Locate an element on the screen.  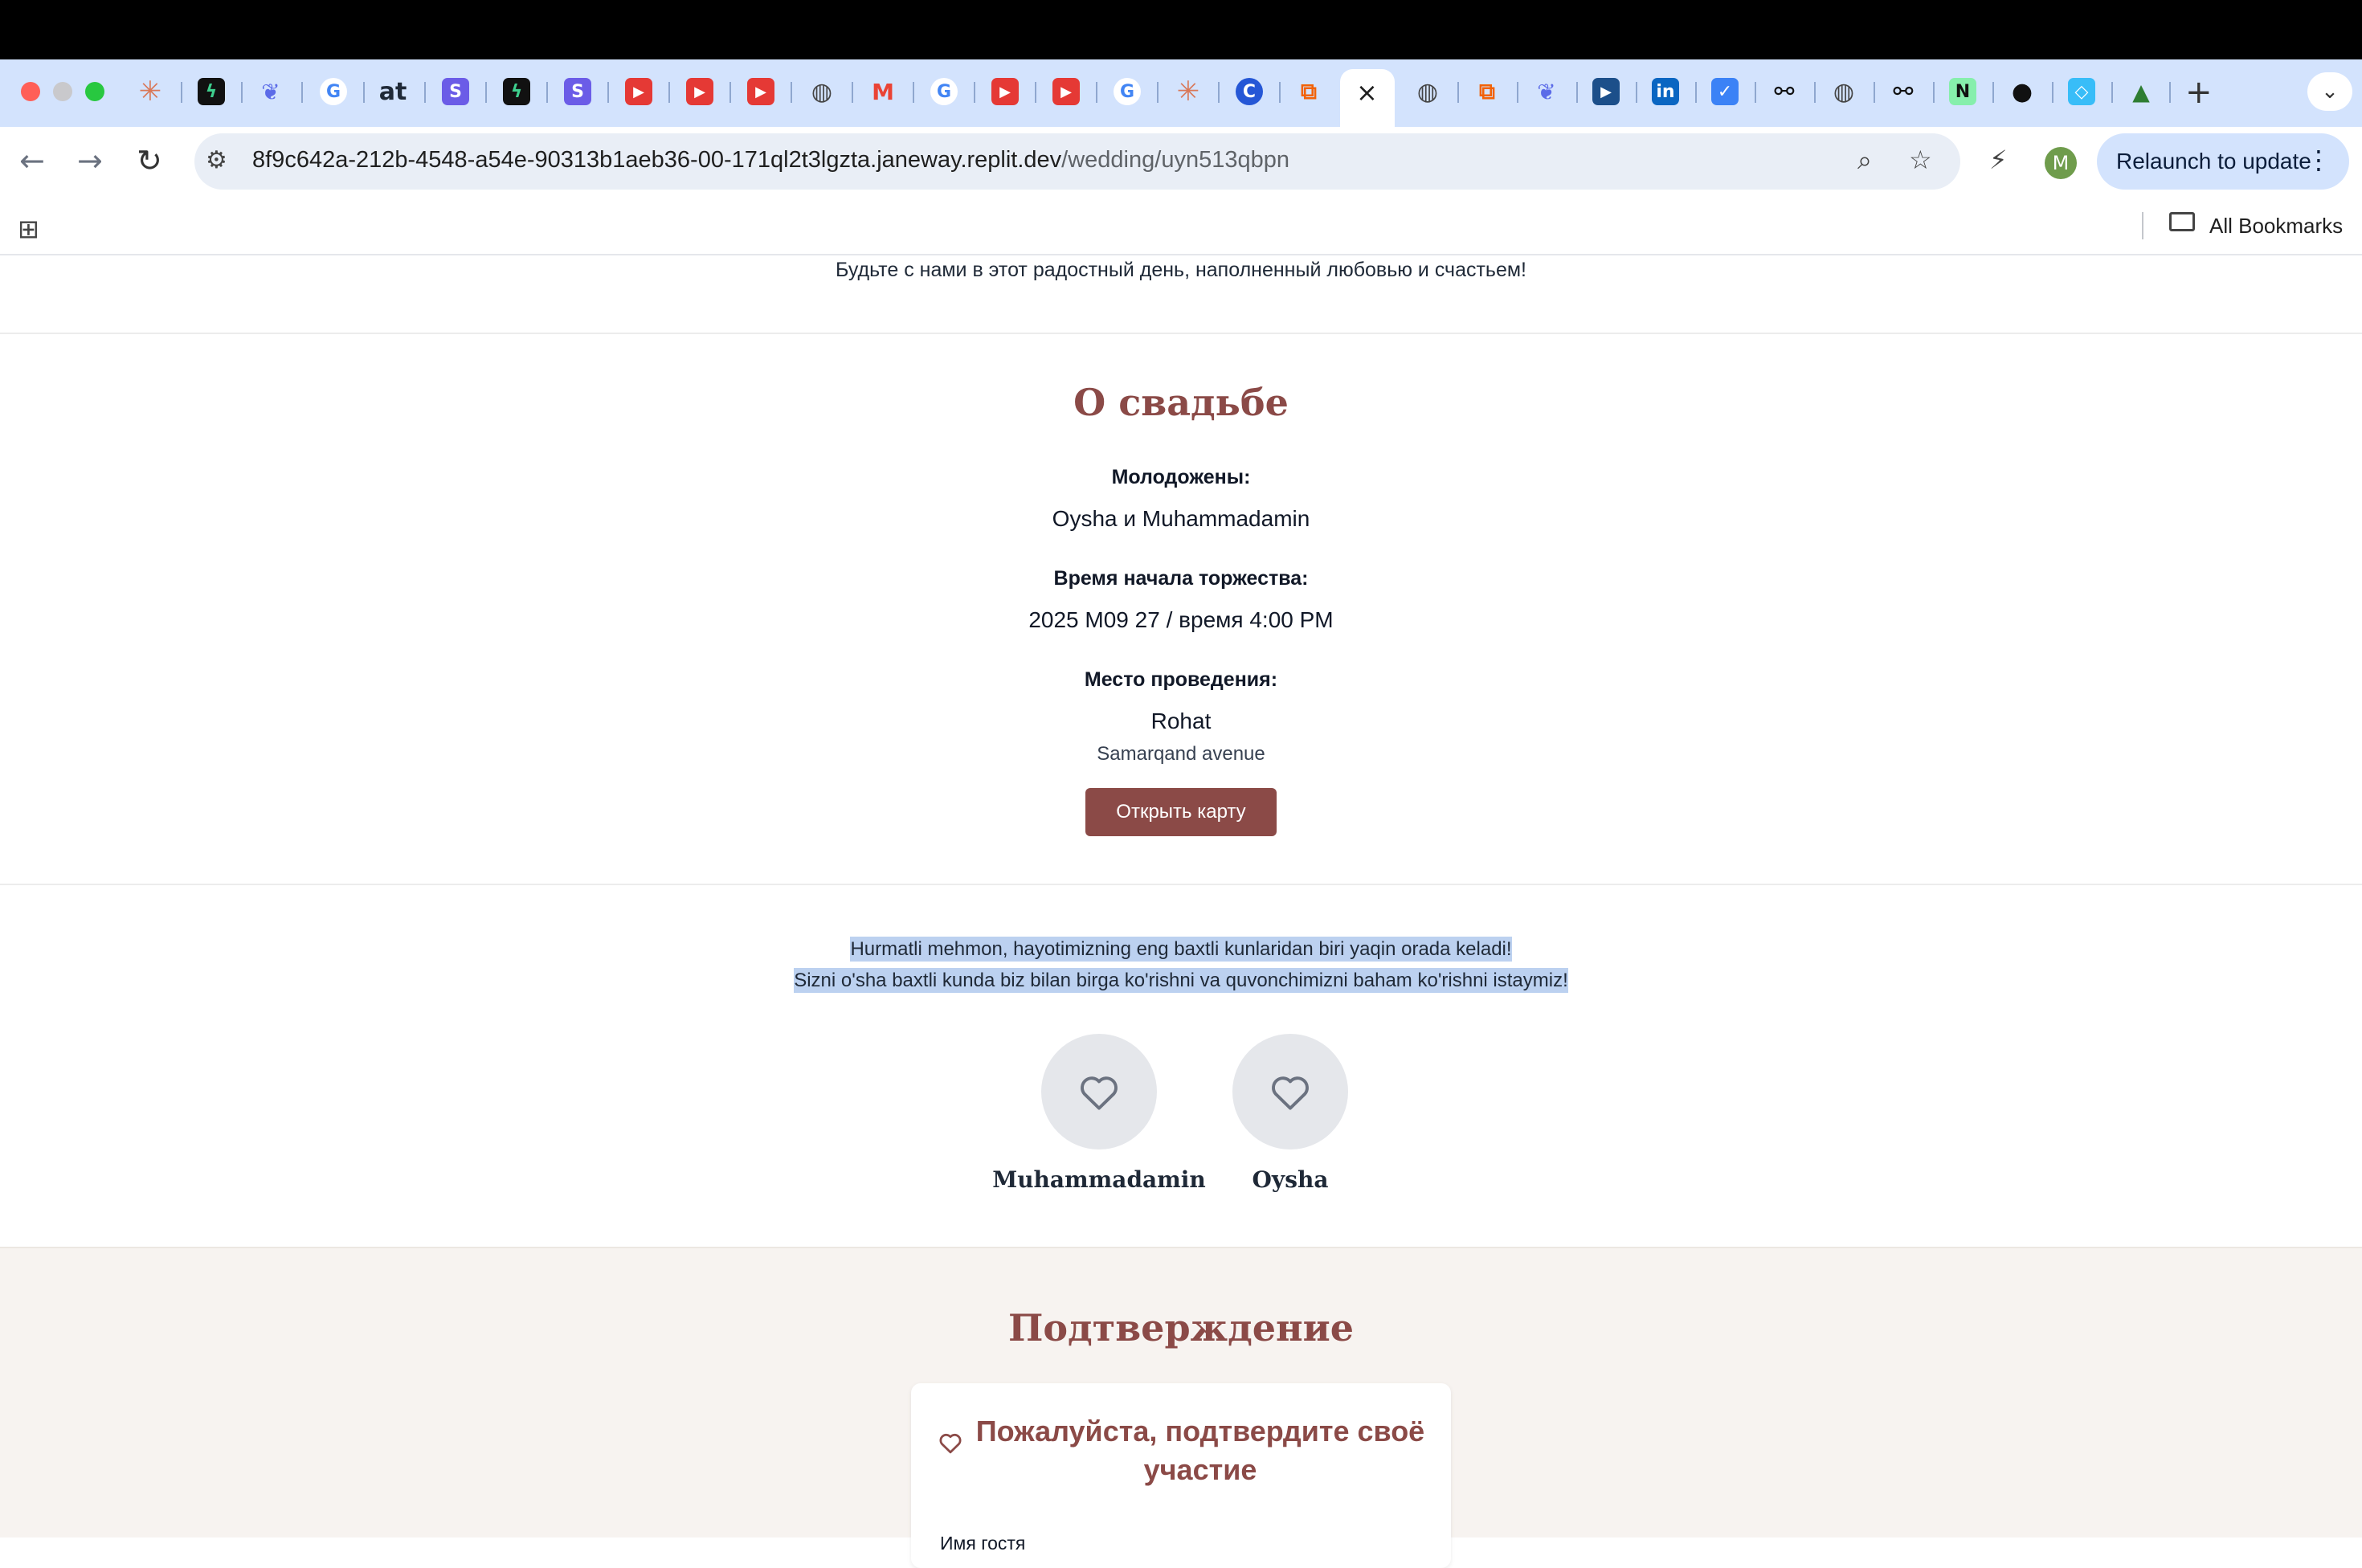
minimize-window-button is located at coordinates (63, 91).